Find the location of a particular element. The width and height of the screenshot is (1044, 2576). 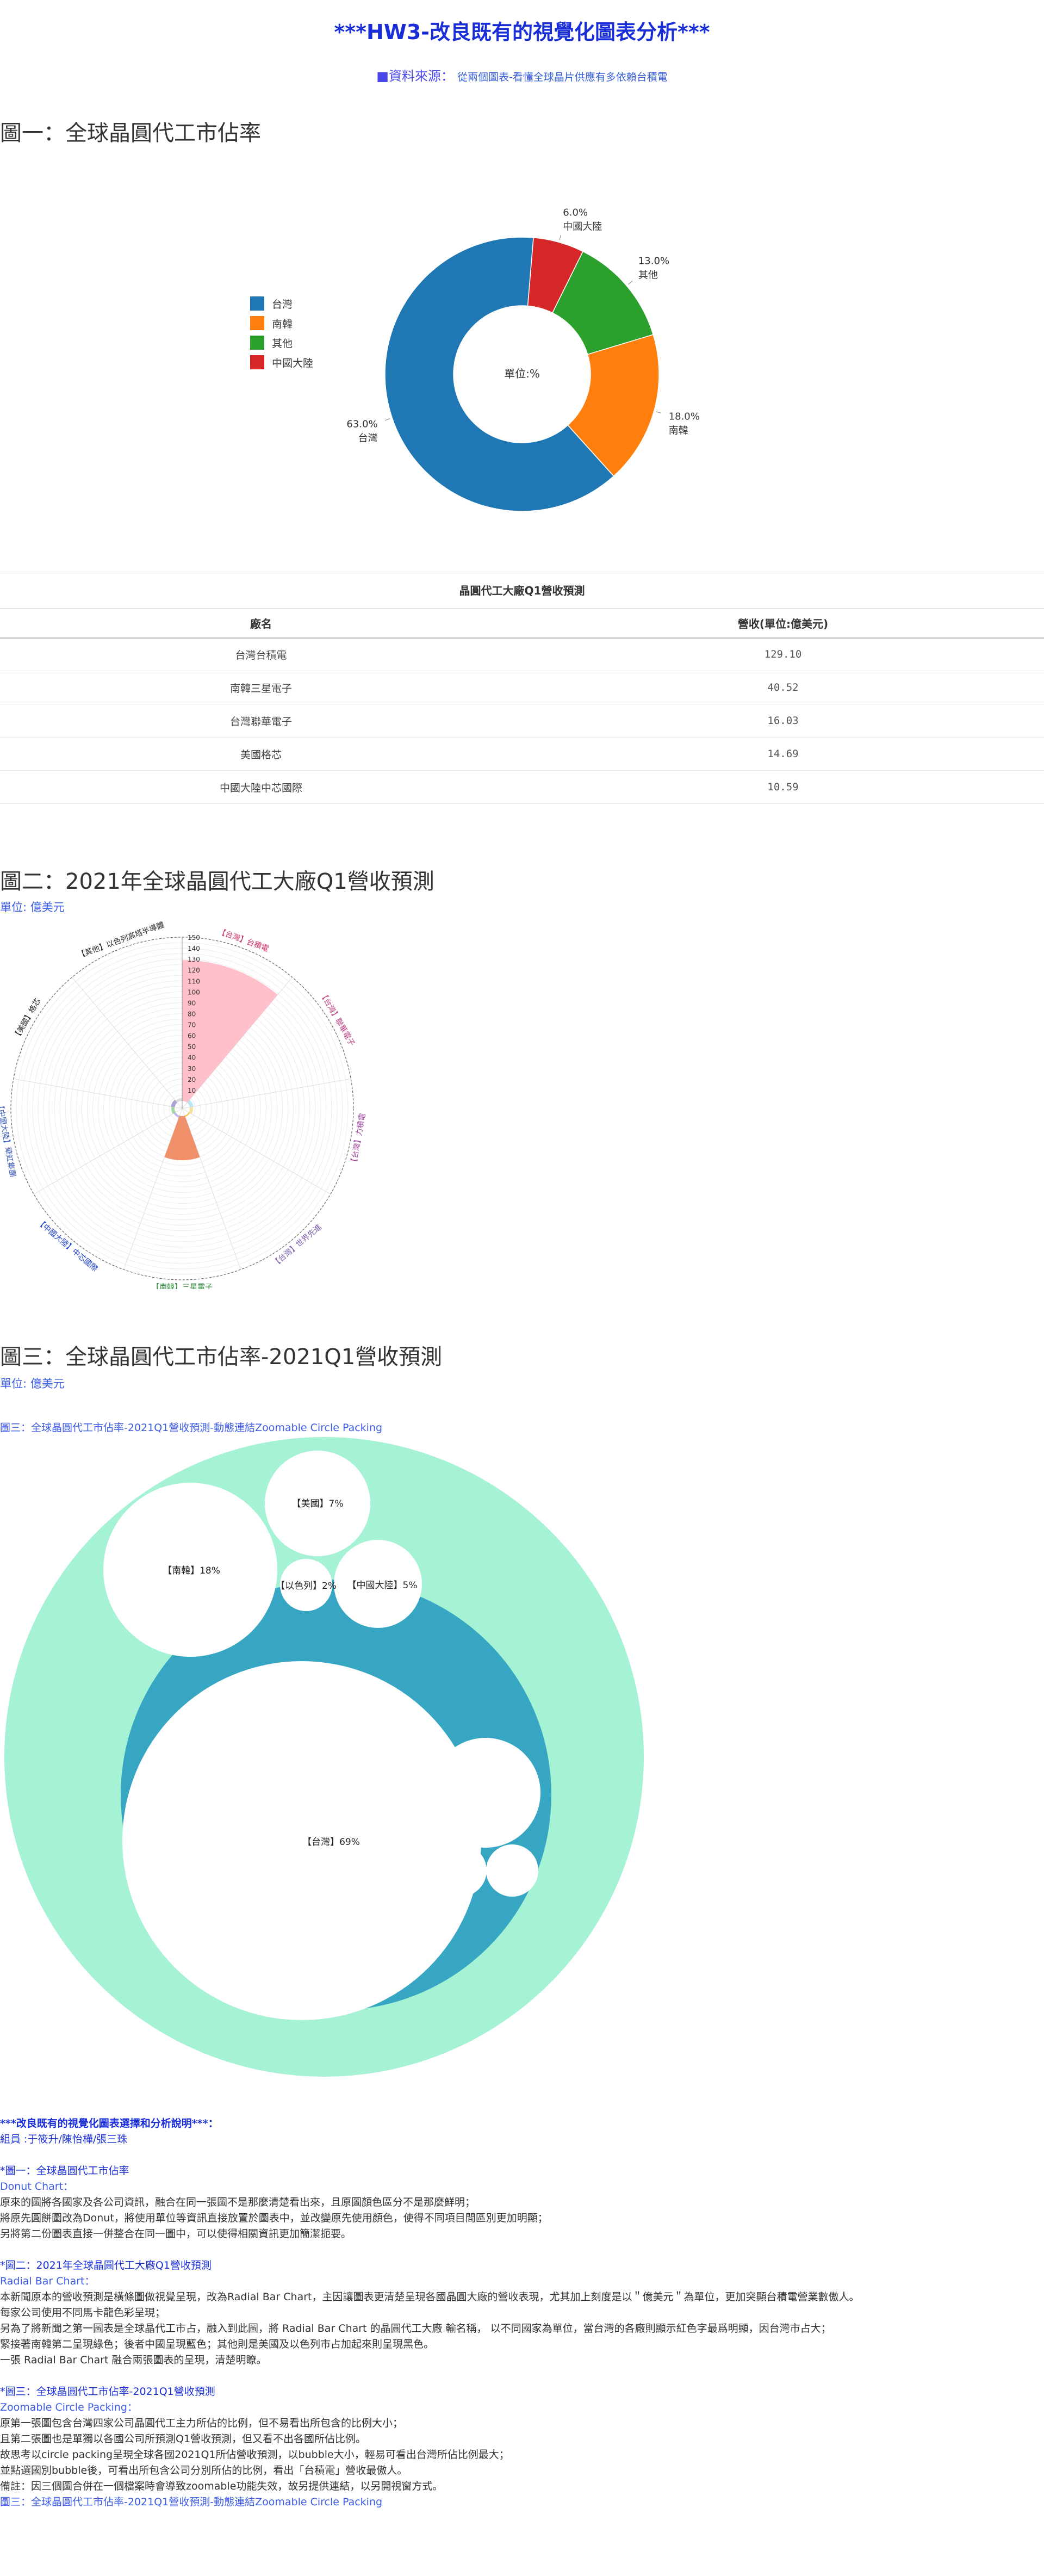

table-caption: 晶圓代工大廠Q1營收預測 is located at coordinates (522, 590).